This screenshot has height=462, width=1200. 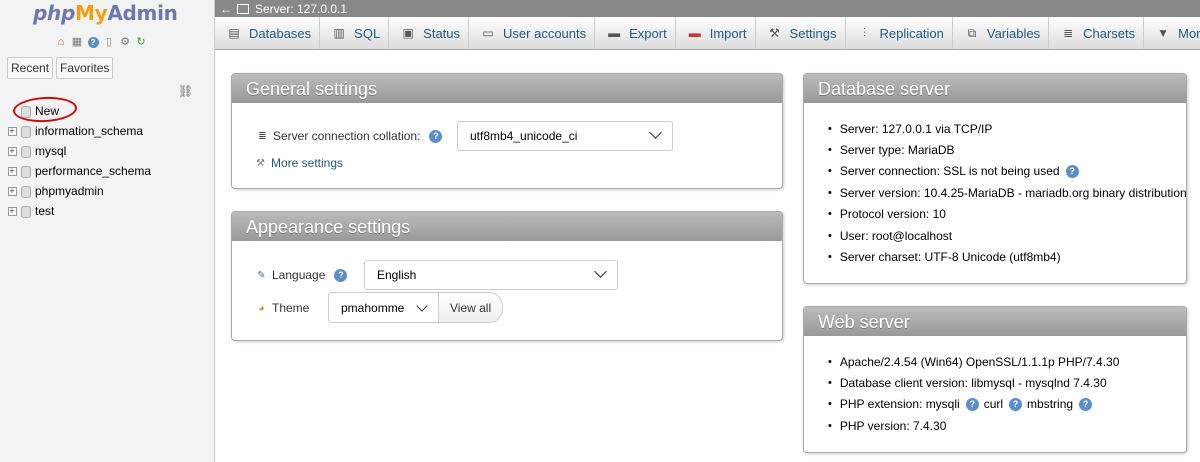 I want to click on sql-icon: ▥, so click(x=339, y=33).